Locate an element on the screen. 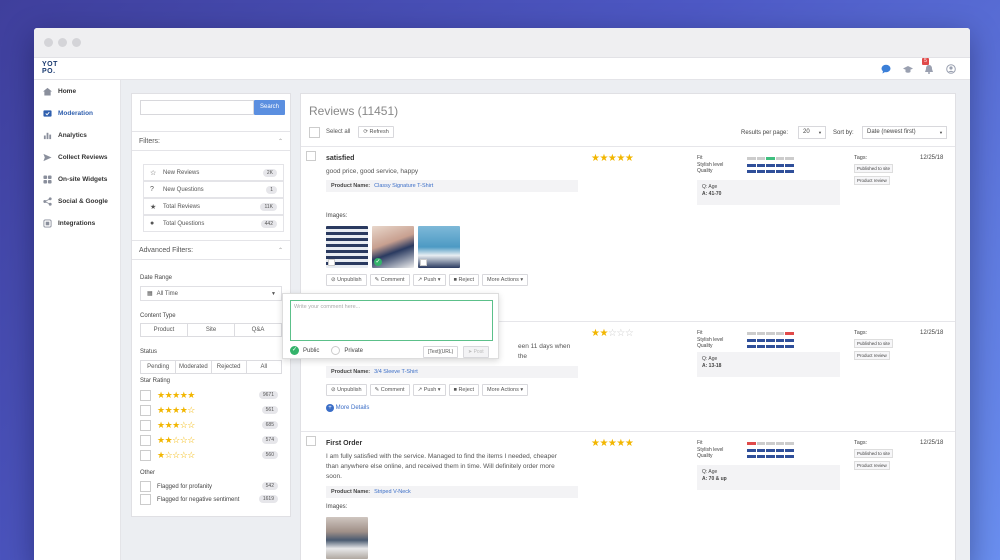 The height and width of the screenshot is (560, 1000). sidebar-item-integrations: Integrations is located at coordinates (77, 223).